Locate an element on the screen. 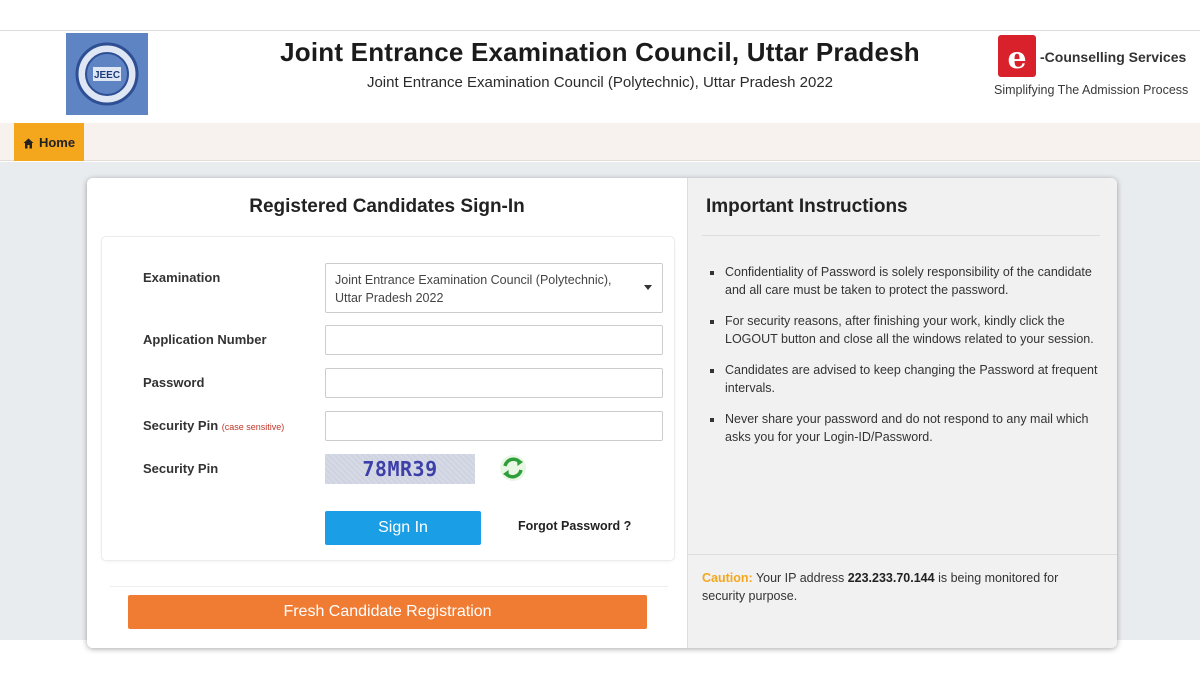  ecs-label: -Counselling Services is located at coordinates (1113, 57).